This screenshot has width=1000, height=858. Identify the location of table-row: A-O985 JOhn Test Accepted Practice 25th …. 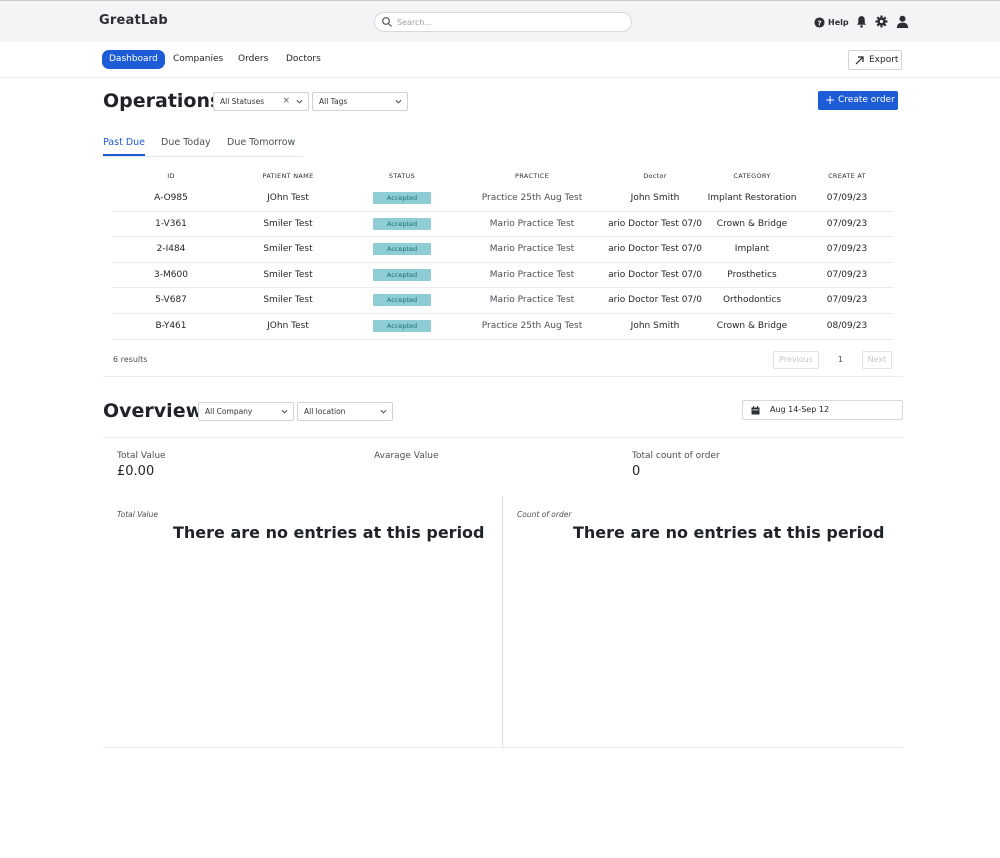
(503, 199).